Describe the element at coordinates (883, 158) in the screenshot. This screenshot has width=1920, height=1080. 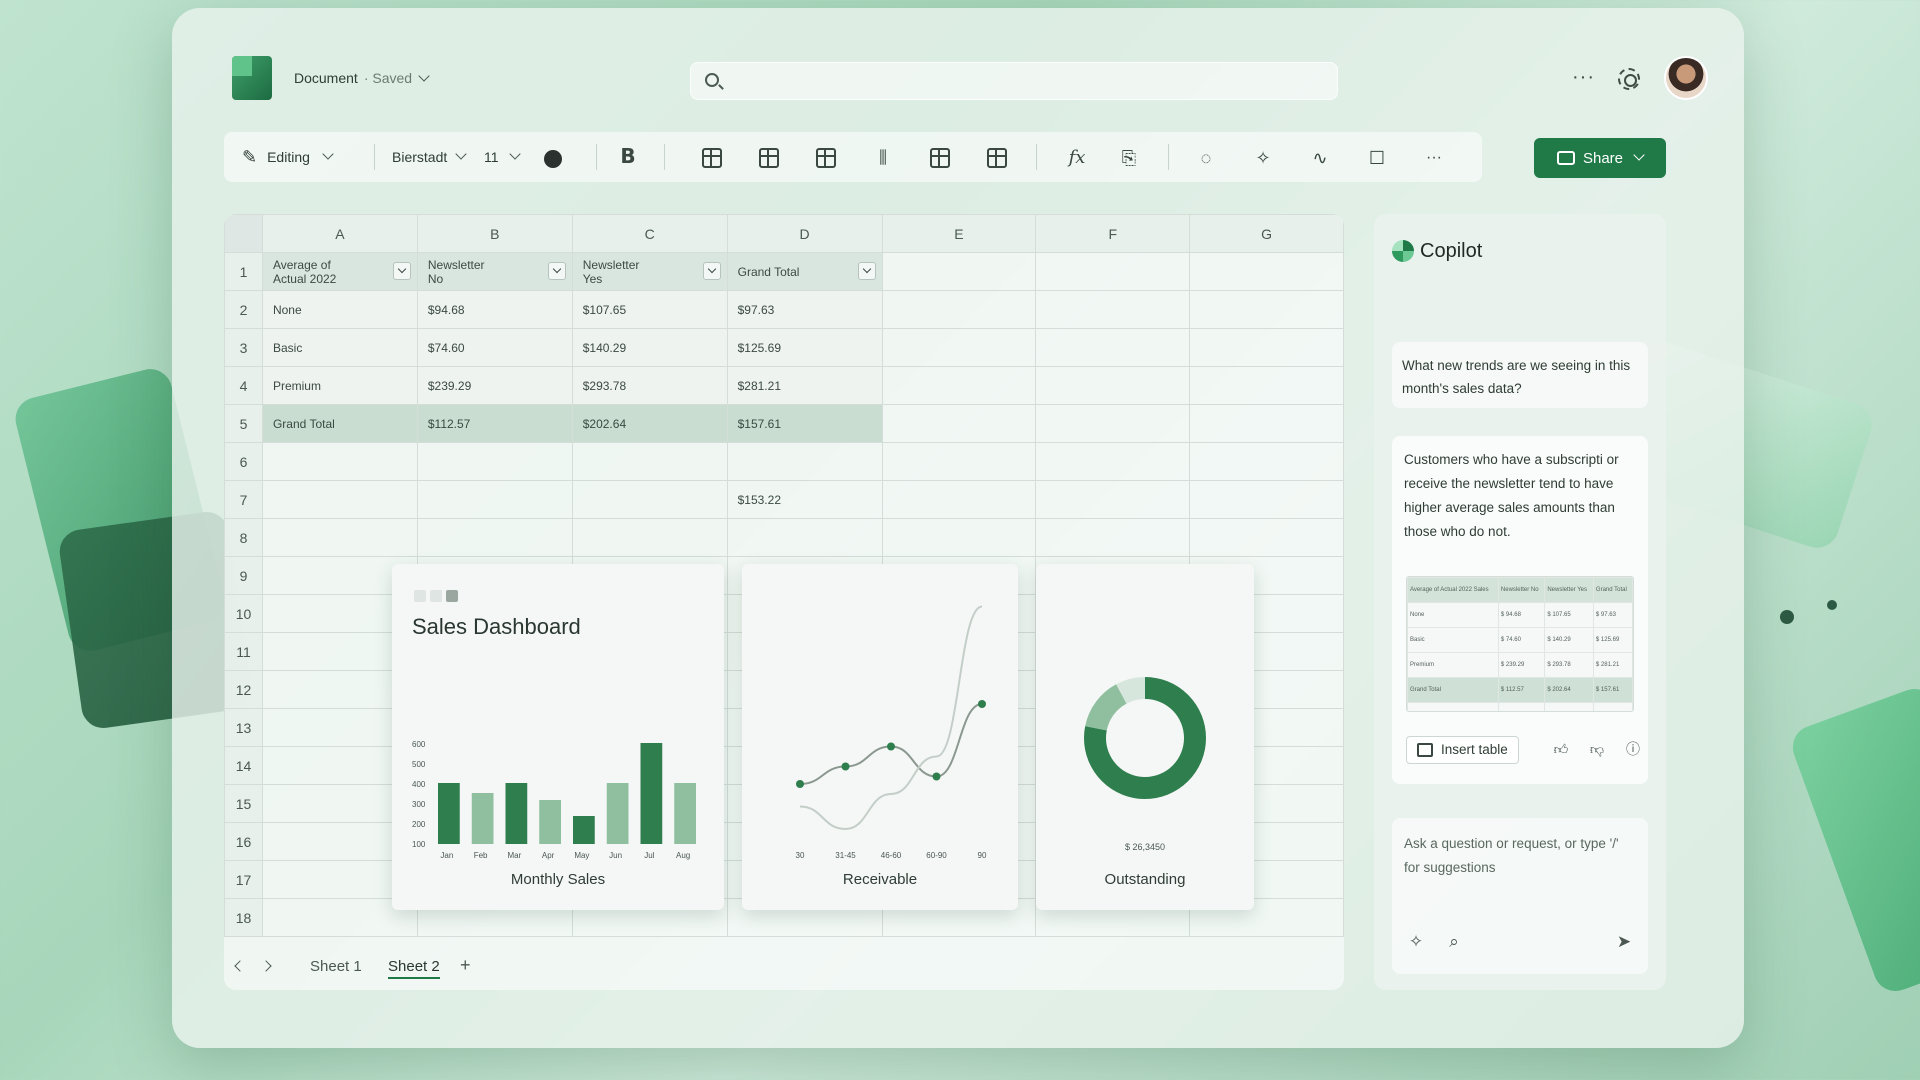
I see `columns-icon: ⫼` at that location.